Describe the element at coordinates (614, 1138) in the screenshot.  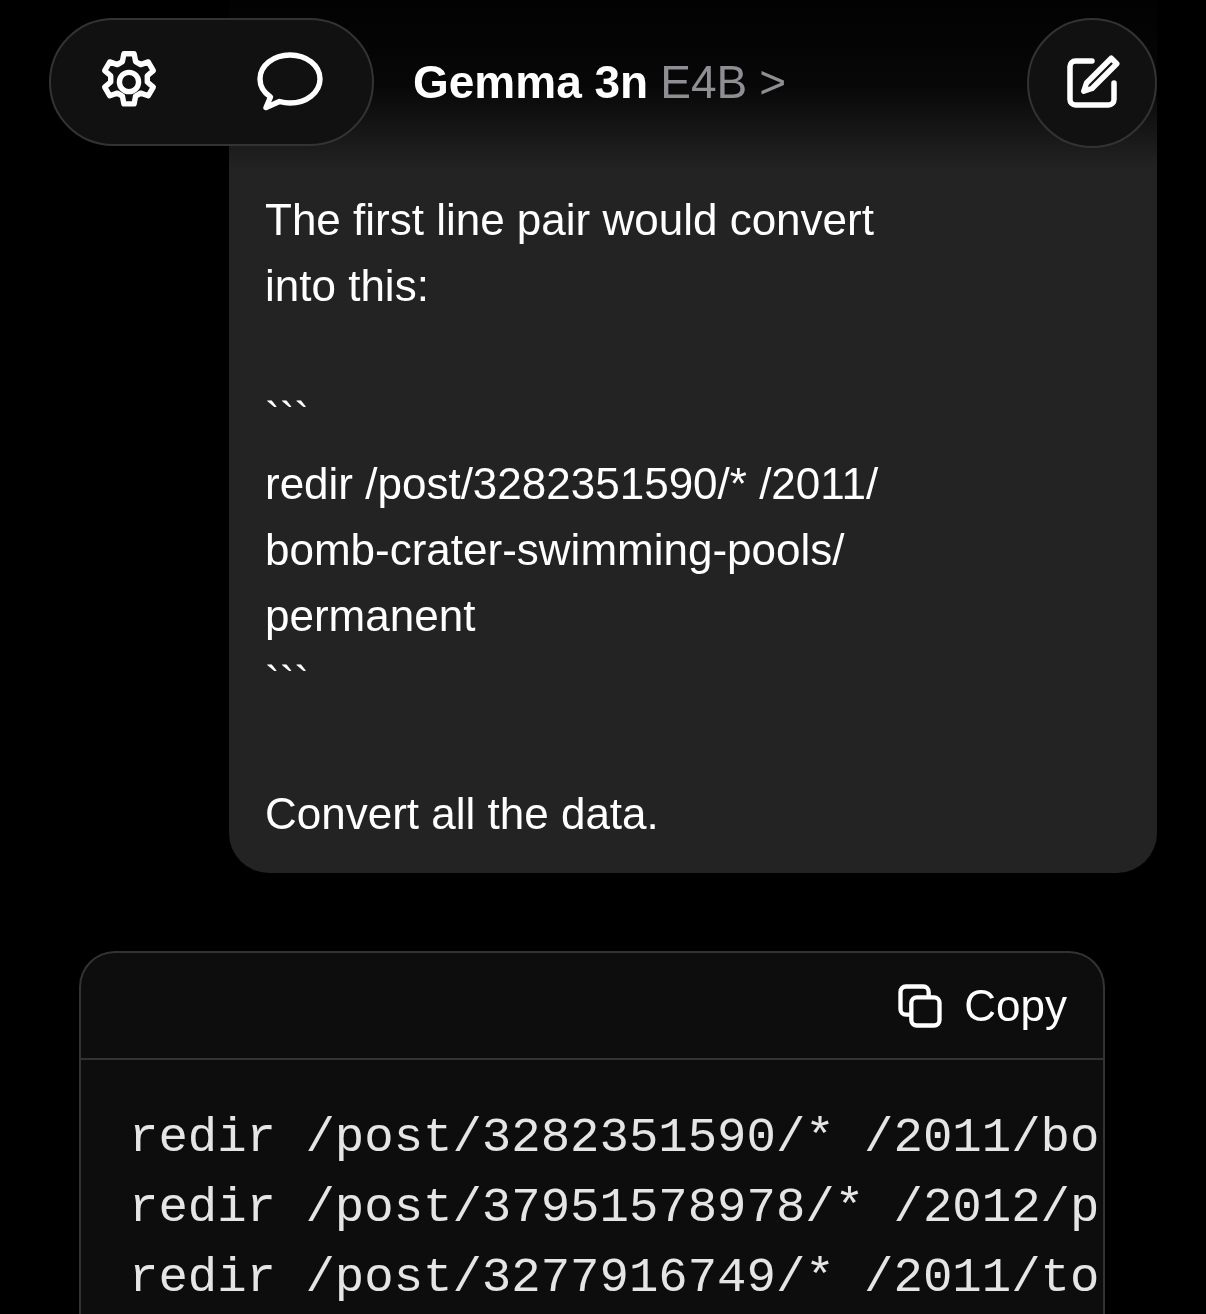
I see `code-line: redir /post/3282351590/* /2011/bo` at that location.